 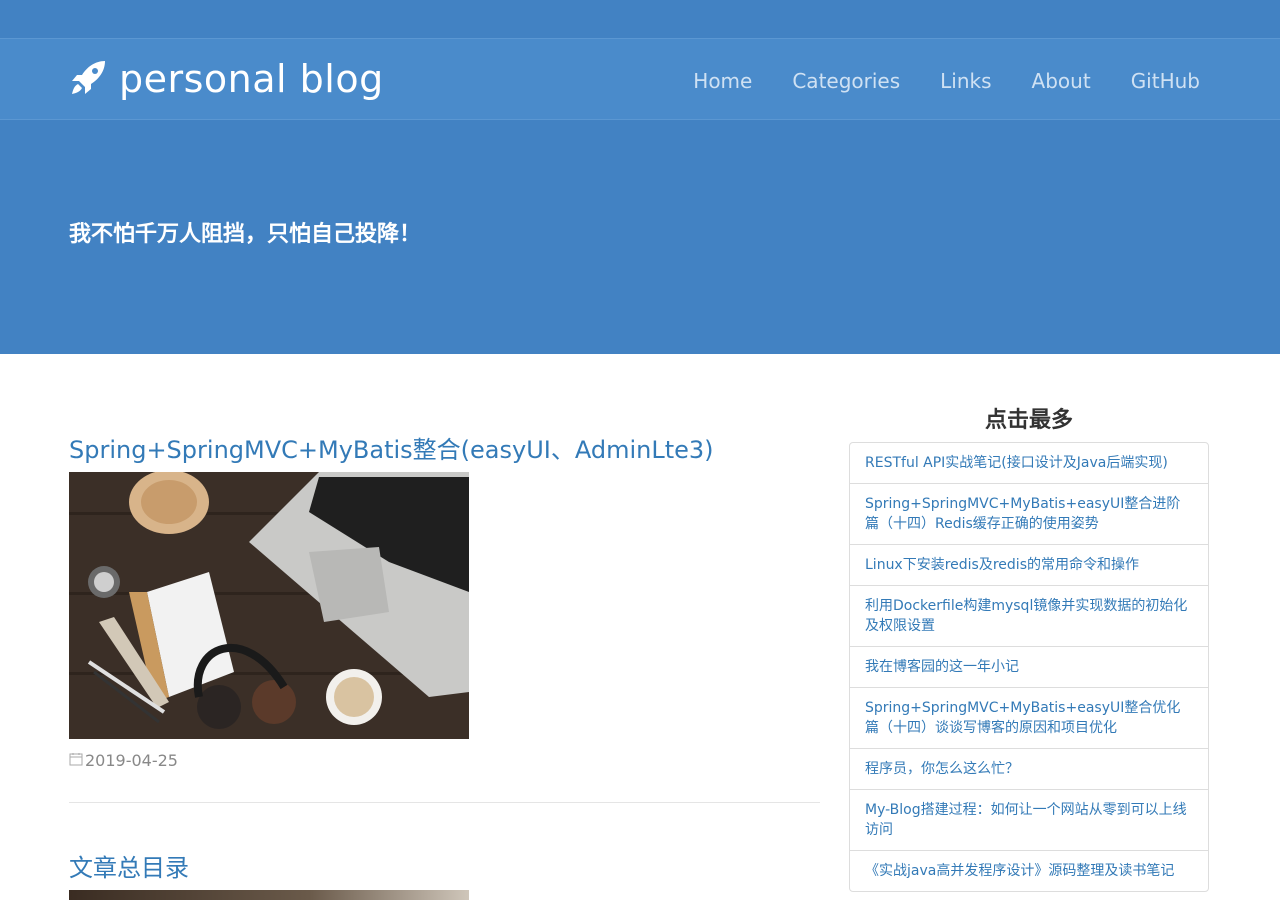 What do you see at coordinates (444, 760) in the screenshot?
I see `post-date: 2019-04-25` at bounding box center [444, 760].